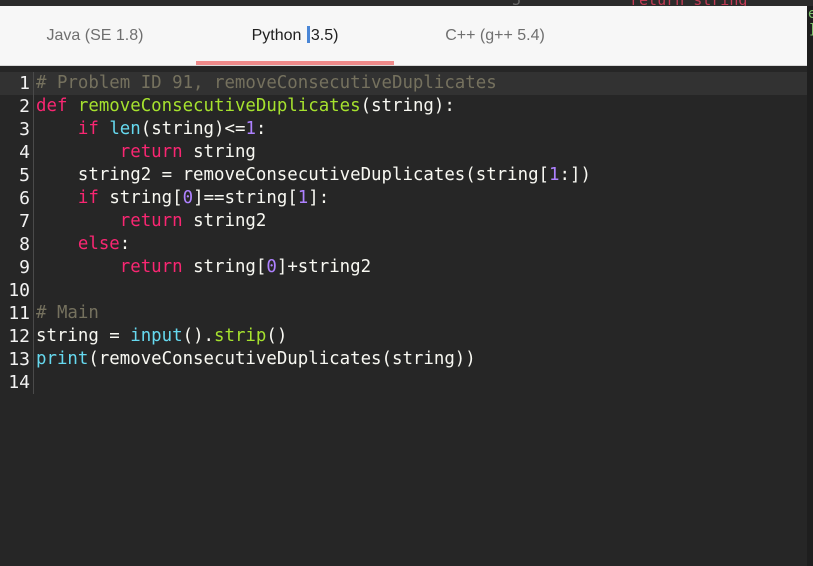 This screenshot has width=813, height=566. What do you see at coordinates (230, 221) in the screenshot?
I see `code-token: string2` at bounding box center [230, 221].